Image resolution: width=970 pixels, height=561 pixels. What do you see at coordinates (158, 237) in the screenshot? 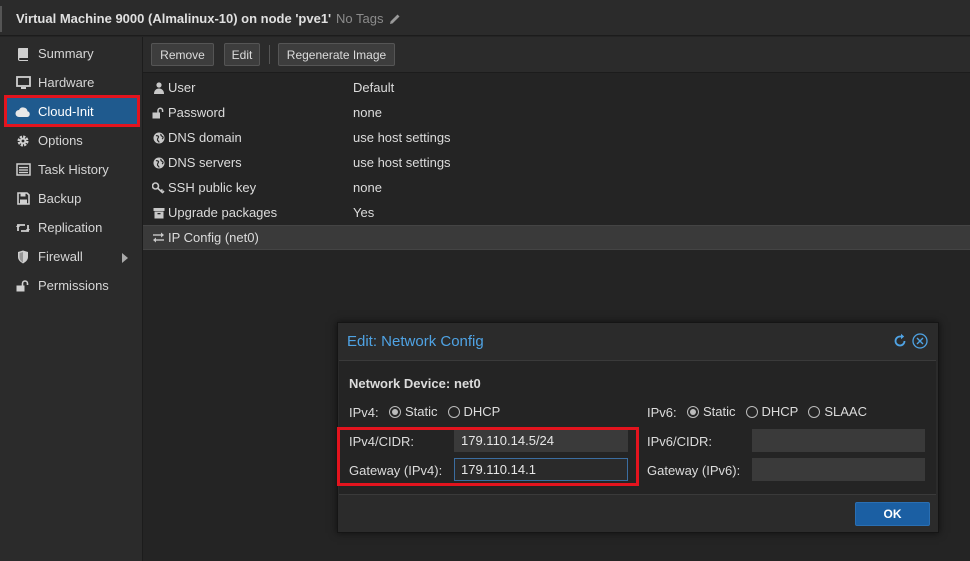
I see `exchange-icon` at bounding box center [158, 237].